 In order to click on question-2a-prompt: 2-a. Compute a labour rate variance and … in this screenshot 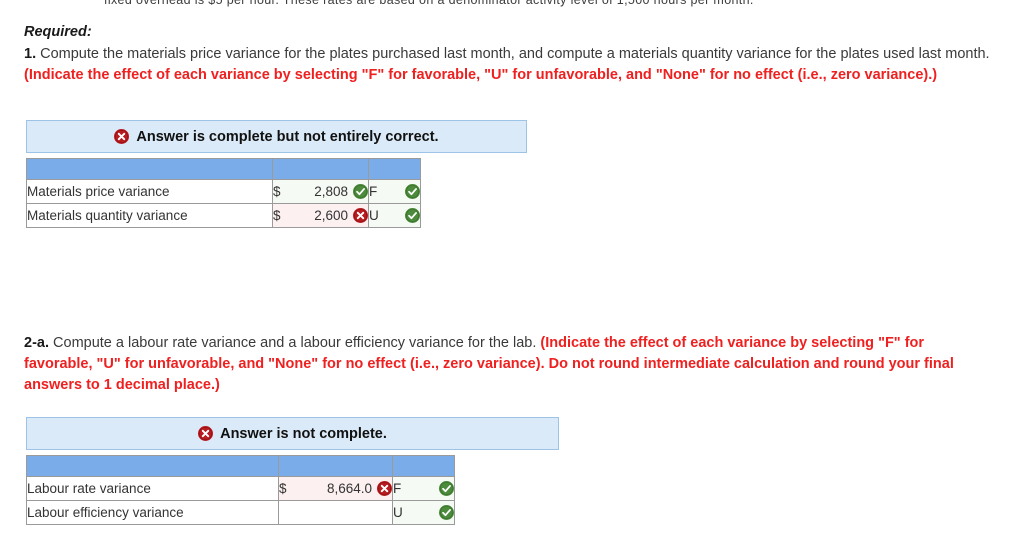, I will do `click(510, 364)`.